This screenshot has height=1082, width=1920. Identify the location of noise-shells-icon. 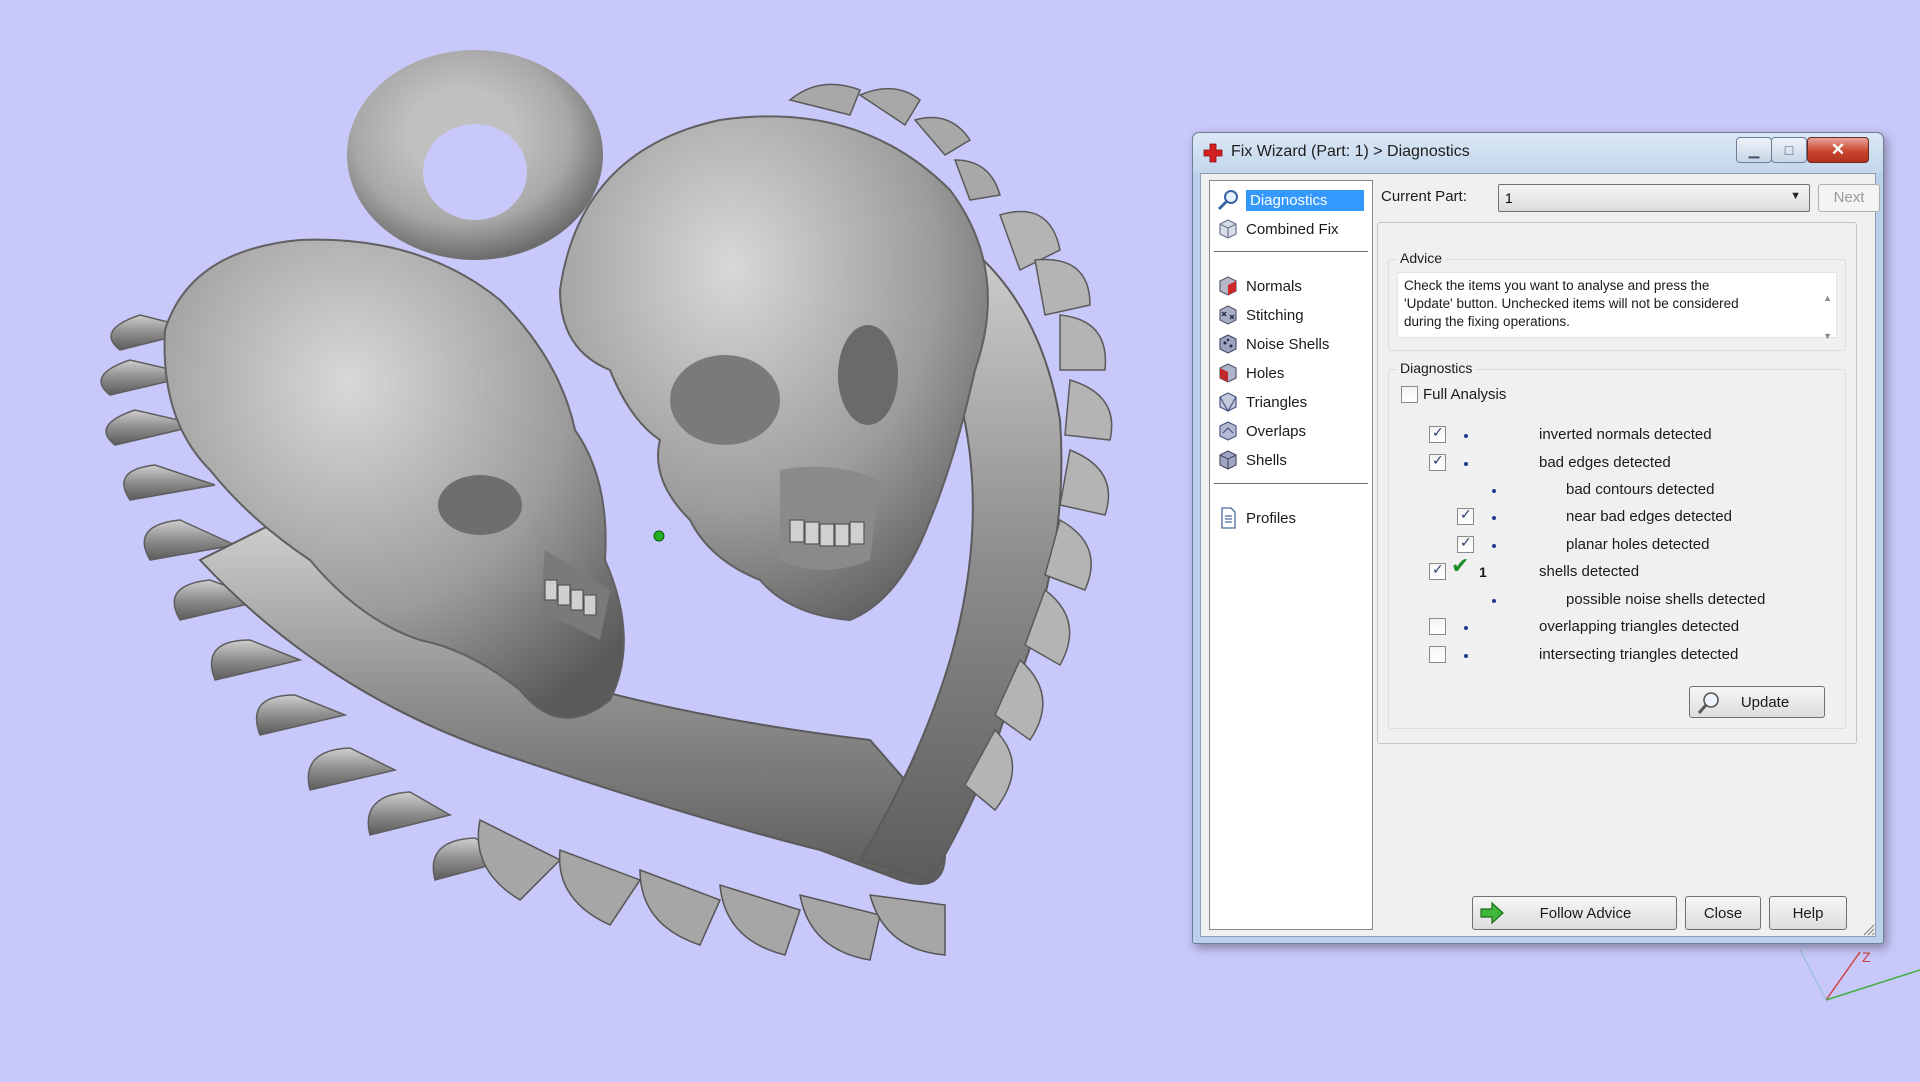
(1228, 344).